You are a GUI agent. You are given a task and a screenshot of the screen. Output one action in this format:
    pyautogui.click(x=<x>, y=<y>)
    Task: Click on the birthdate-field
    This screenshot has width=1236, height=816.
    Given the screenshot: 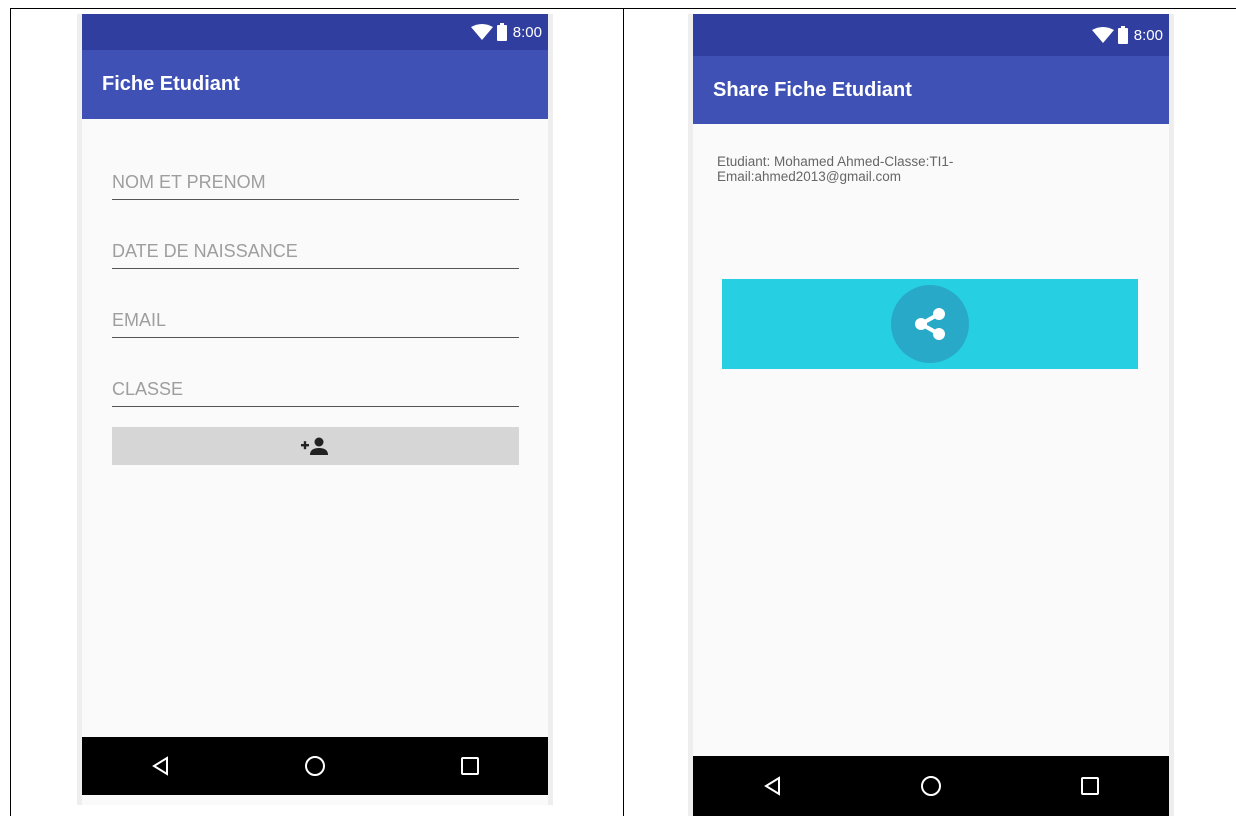 What is the action you would take?
    pyautogui.click(x=315, y=251)
    